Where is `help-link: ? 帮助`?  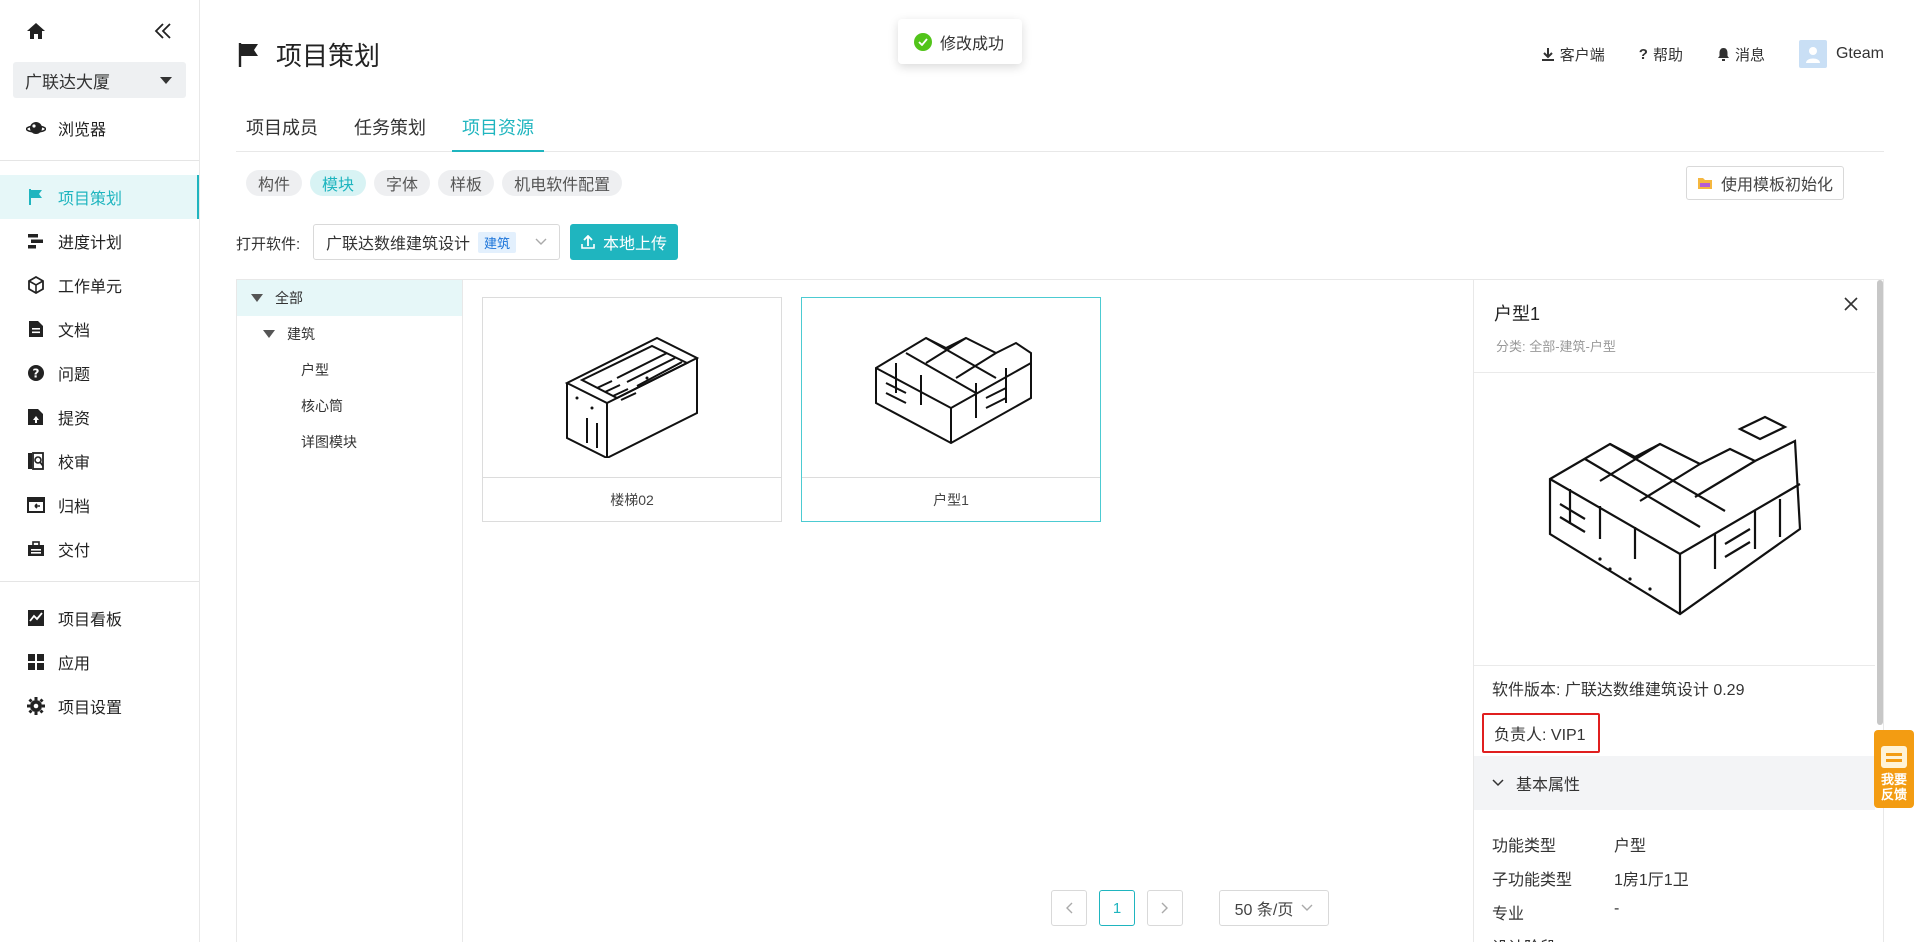 help-link: ? 帮助 is located at coordinates (1661, 54).